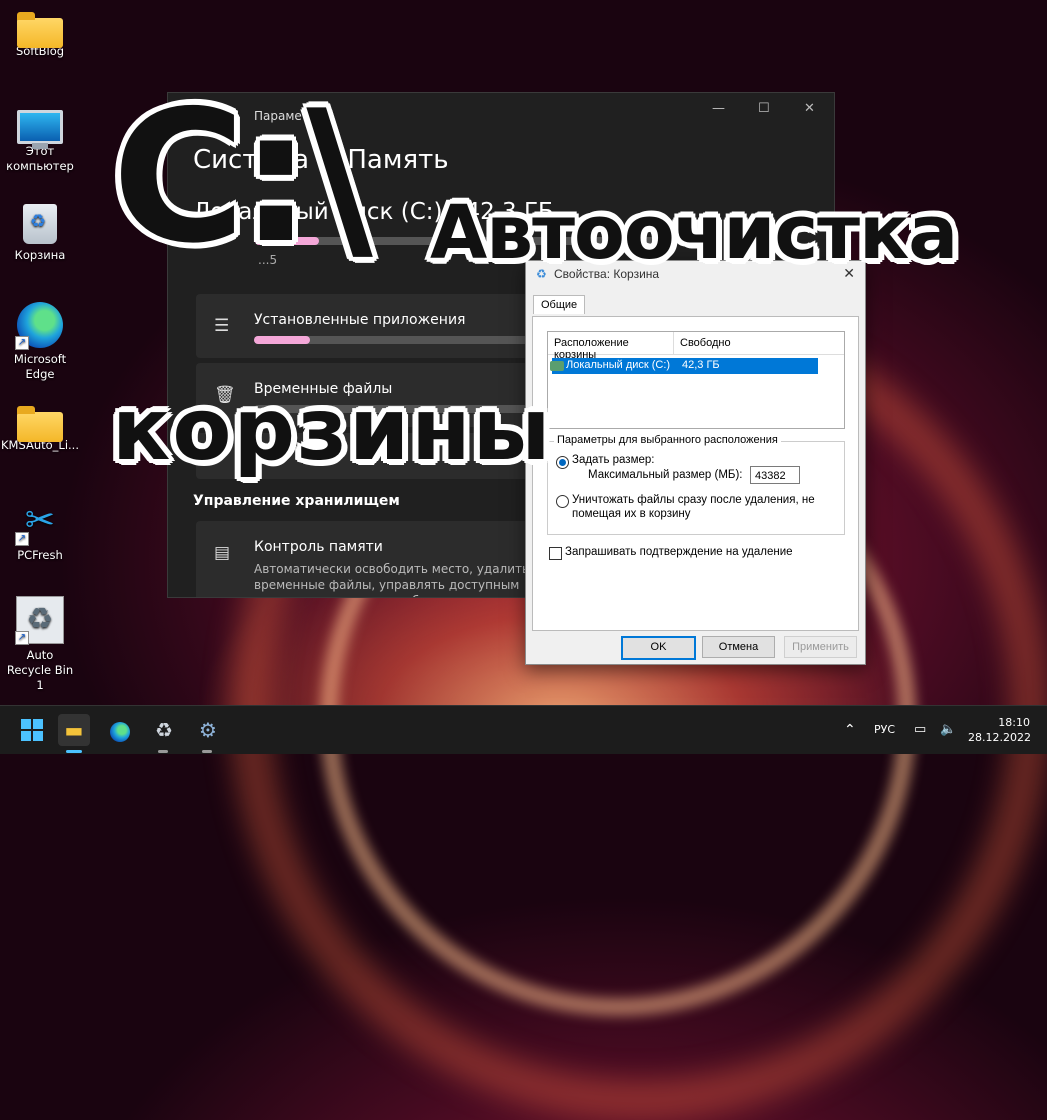  I want to click on tab-general: Общие, so click(559, 304).